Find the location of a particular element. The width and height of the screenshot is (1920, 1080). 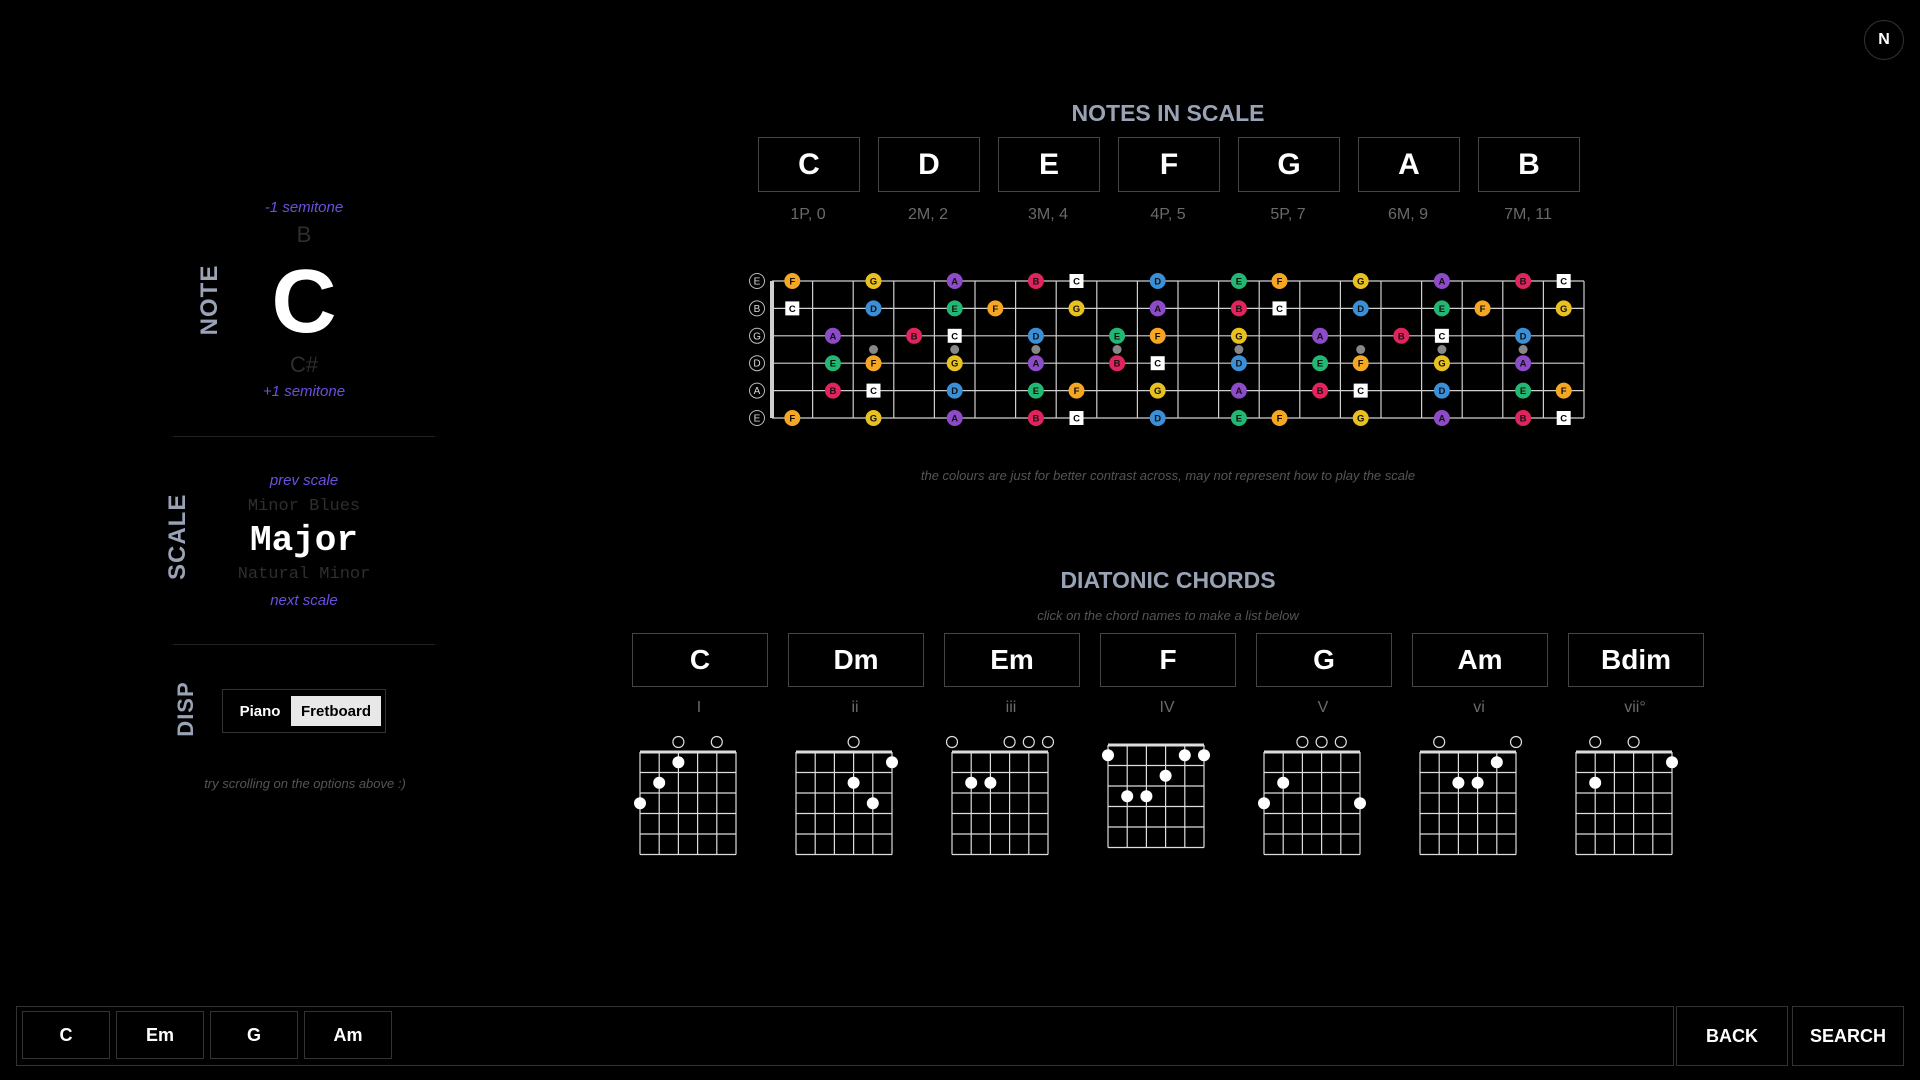

note-next-hint: +1 semitone is located at coordinates (304, 391).